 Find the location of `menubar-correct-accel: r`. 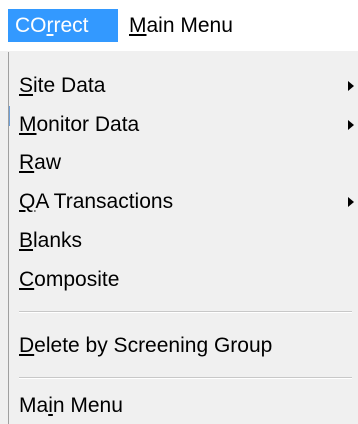

menubar-correct-accel: r is located at coordinates (50, 25).